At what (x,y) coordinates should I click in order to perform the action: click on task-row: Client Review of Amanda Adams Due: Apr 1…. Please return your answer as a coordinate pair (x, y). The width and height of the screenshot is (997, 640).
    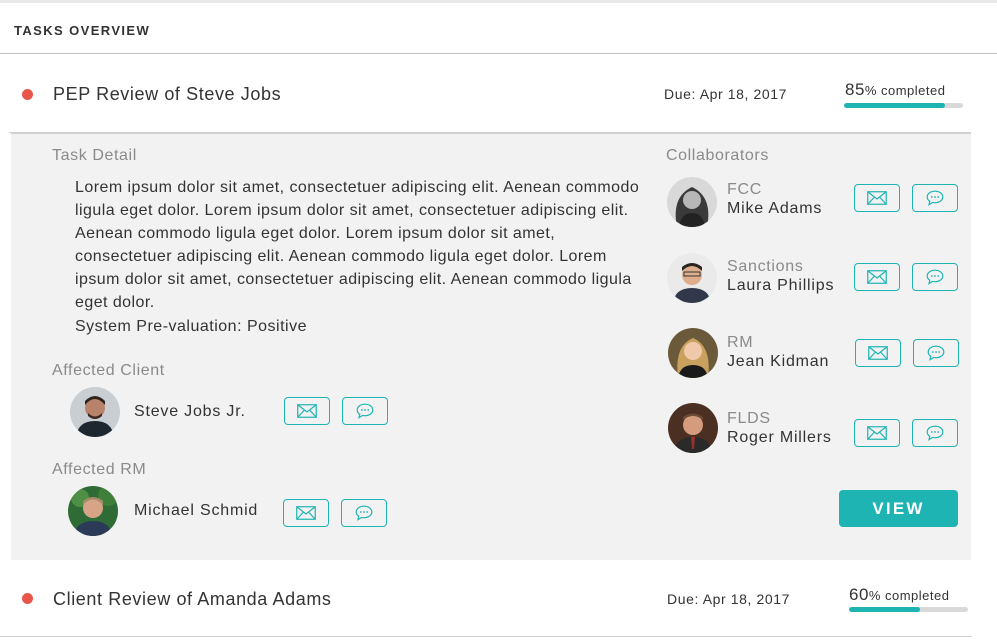
    Looking at the image, I should click on (498, 600).